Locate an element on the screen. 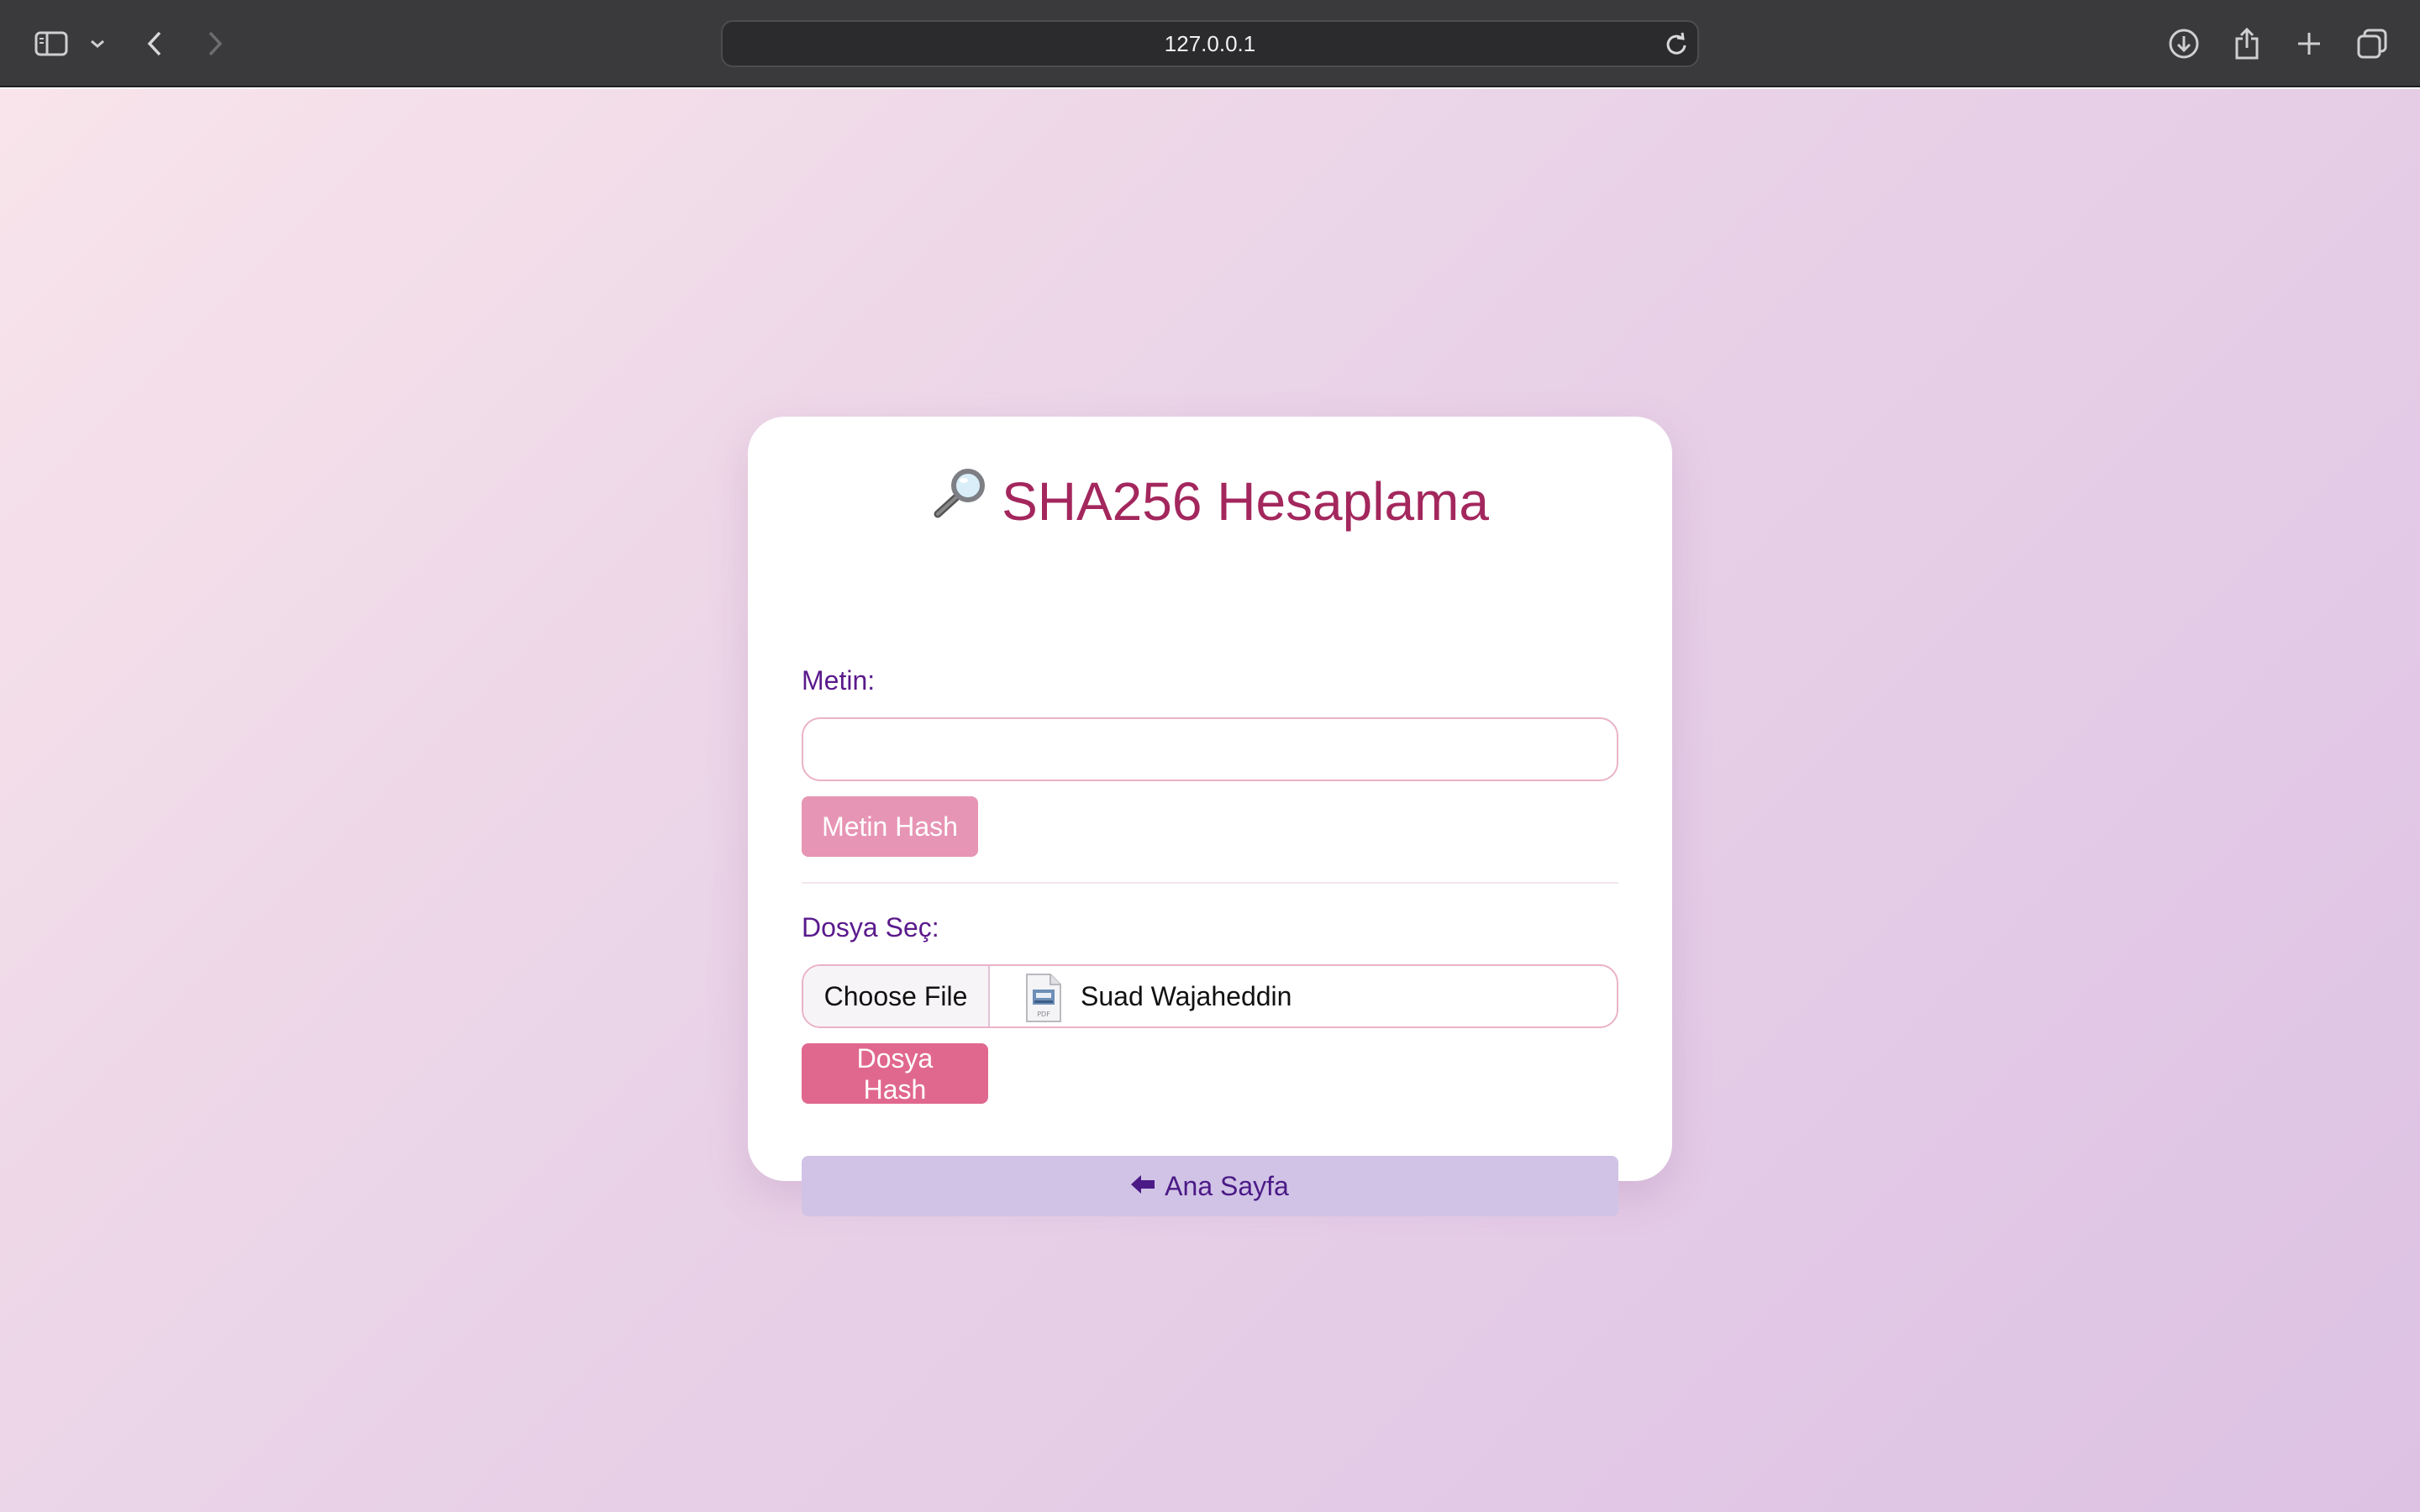 This screenshot has width=2420, height=1512. sidebar-toggle-icon is located at coordinates (52, 44).